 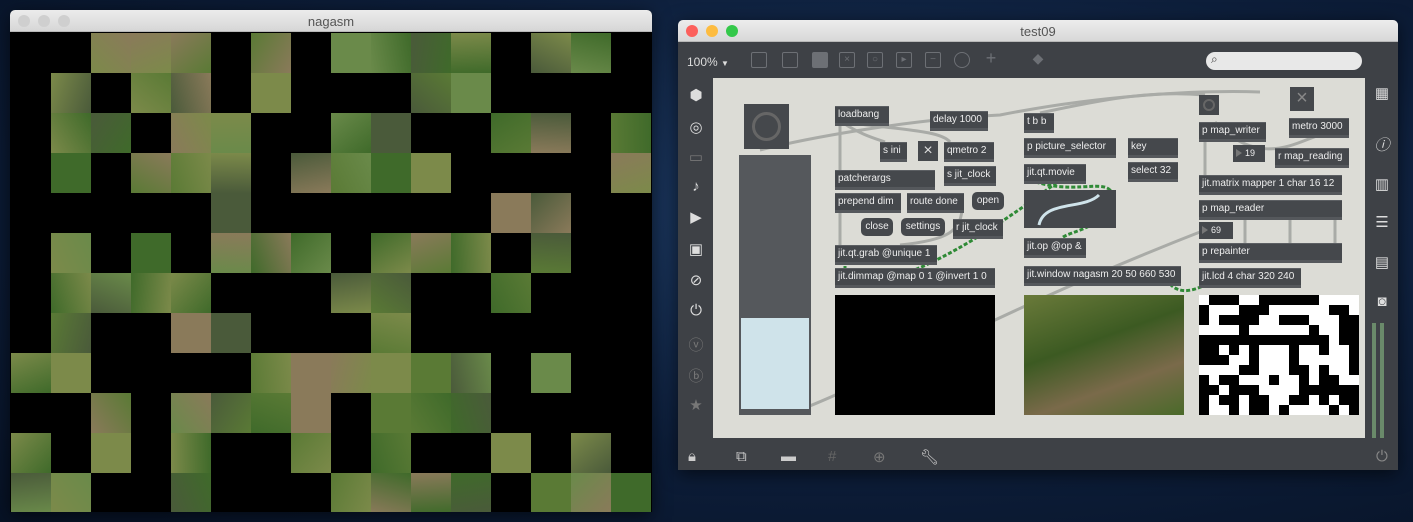 I want to click on book-icon: ▥, so click(x=1382, y=184).